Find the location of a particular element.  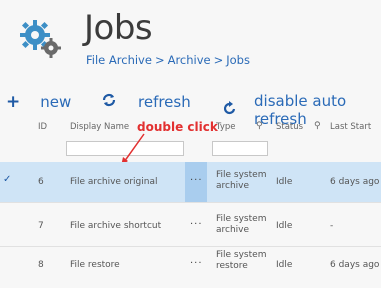

breadcrumb-jobs: Jobs is located at coordinates (238, 60).